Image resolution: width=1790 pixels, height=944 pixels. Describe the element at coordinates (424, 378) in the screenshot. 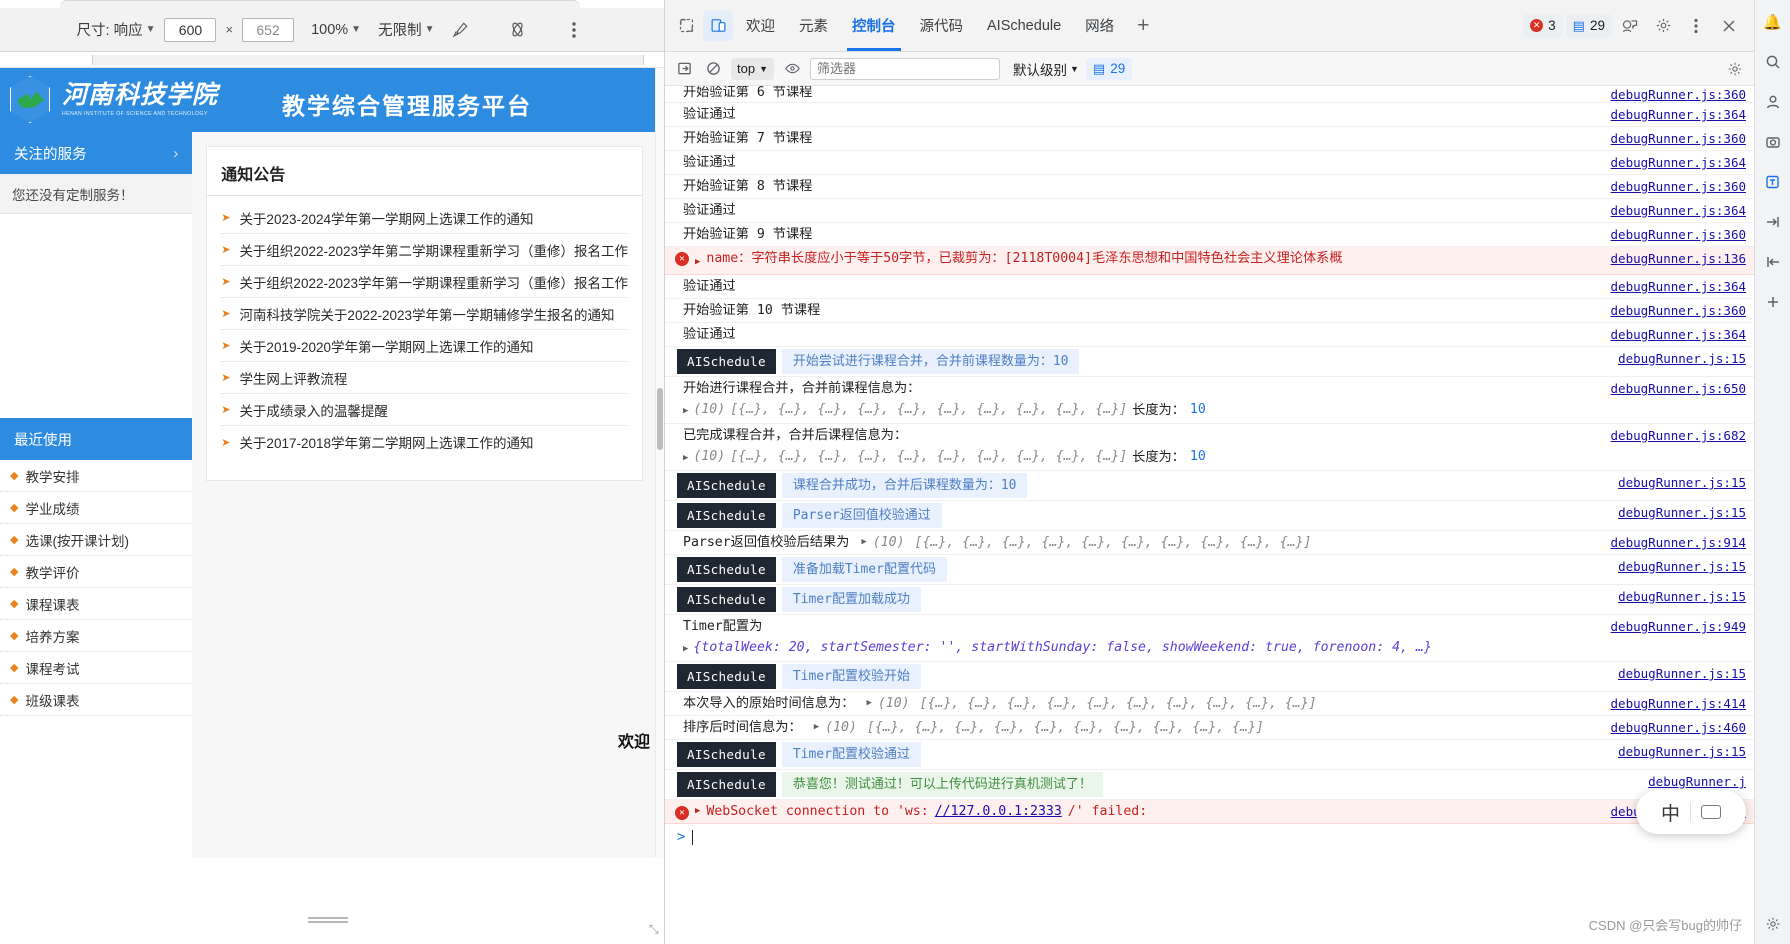

I see `list-item: ➤ 学生网上评教流程` at that location.